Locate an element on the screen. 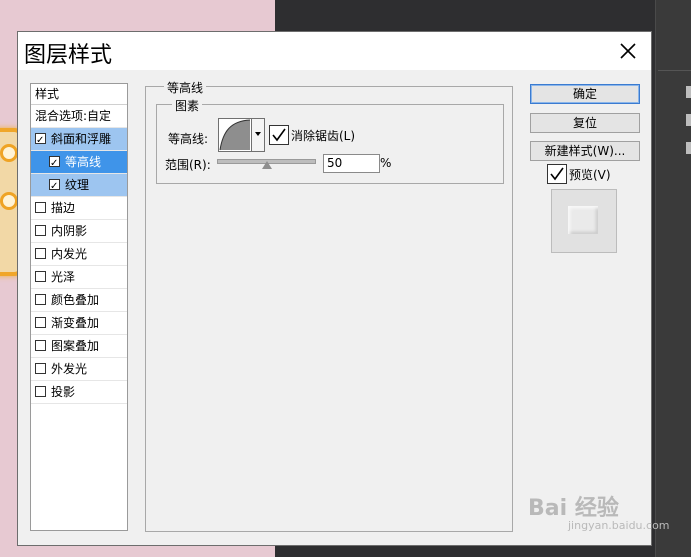  contour-label: 等高线: is located at coordinates (188, 139).